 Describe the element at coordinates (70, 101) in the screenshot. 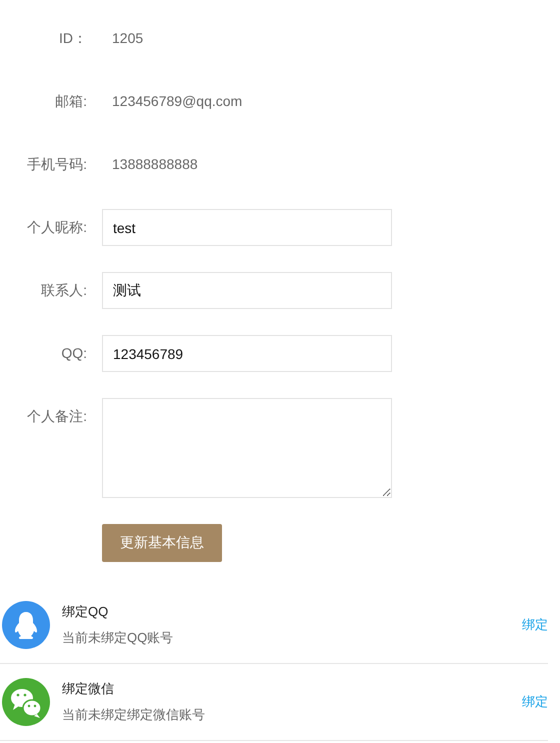

I see `field-label: 邮箱:` at that location.